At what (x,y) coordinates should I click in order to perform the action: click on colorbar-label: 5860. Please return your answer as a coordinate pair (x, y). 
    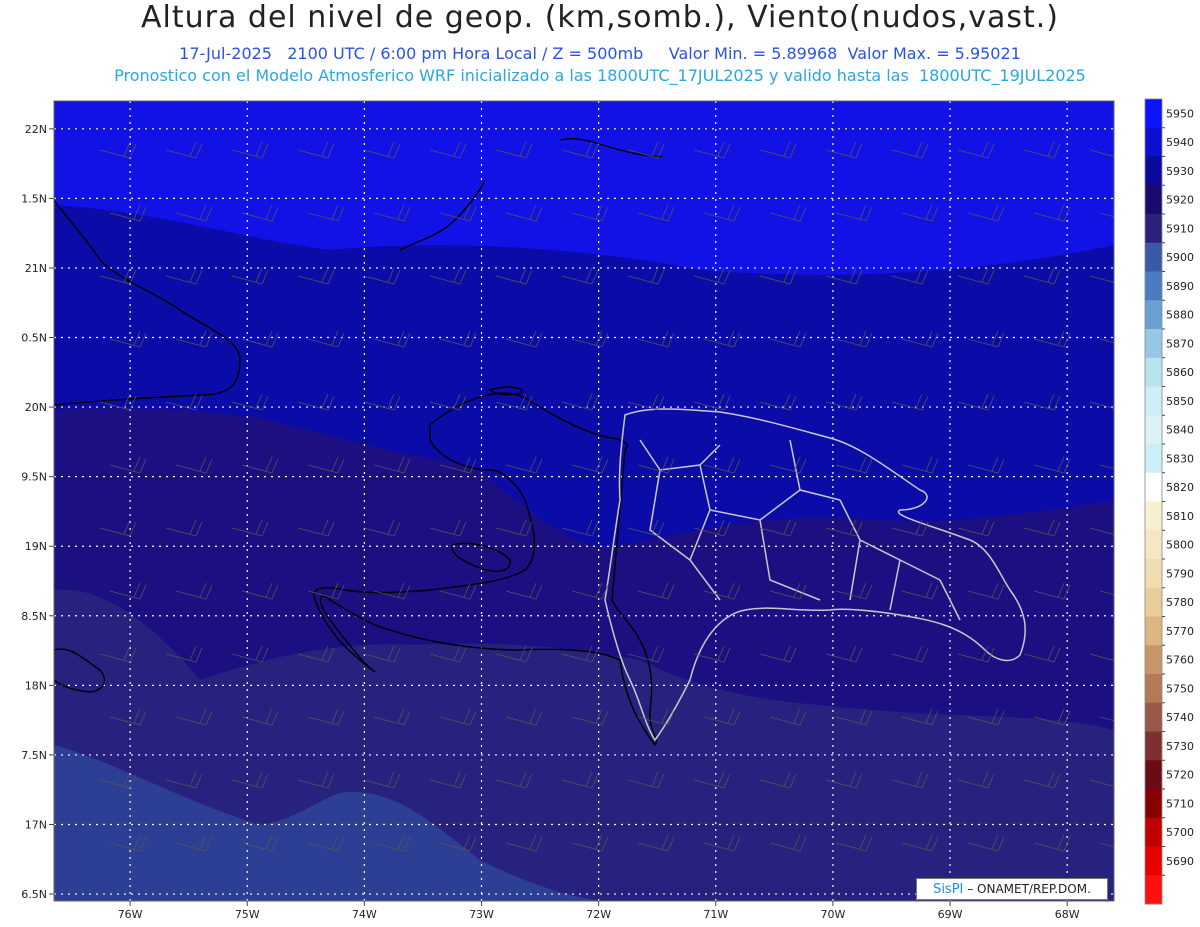
    Looking at the image, I should click on (1180, 372).